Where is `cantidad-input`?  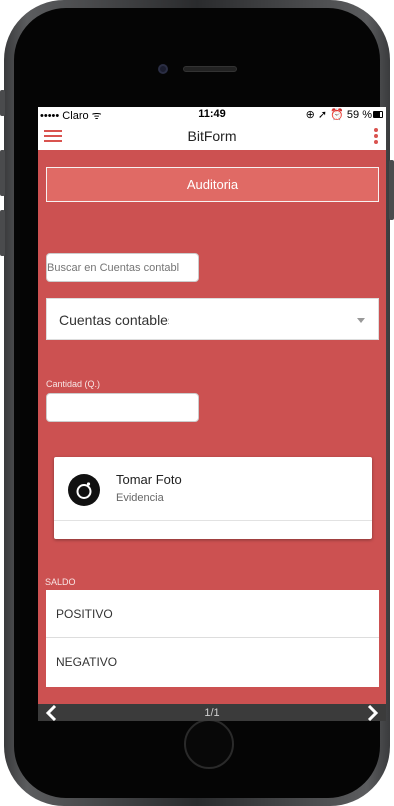 cantidad-input is located at coordinates (122, 407).